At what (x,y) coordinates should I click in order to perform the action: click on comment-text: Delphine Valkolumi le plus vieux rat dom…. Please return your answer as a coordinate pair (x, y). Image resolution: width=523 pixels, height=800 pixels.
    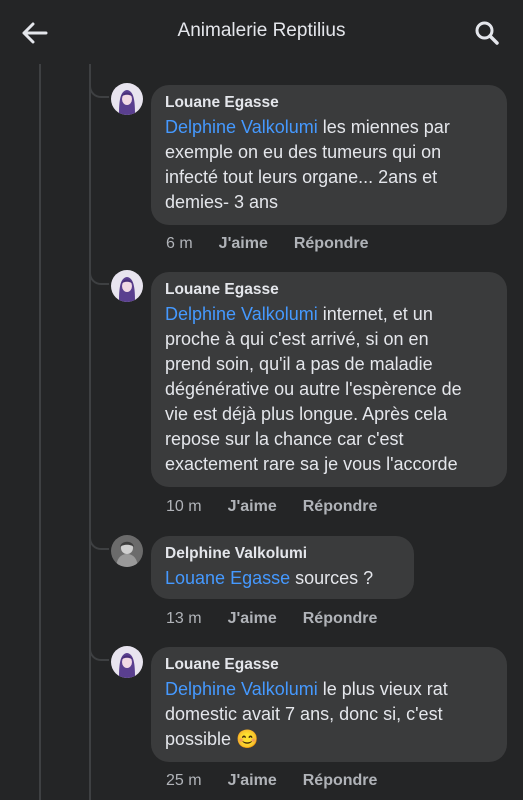
    Looking at the image, I should click on (329, 714).